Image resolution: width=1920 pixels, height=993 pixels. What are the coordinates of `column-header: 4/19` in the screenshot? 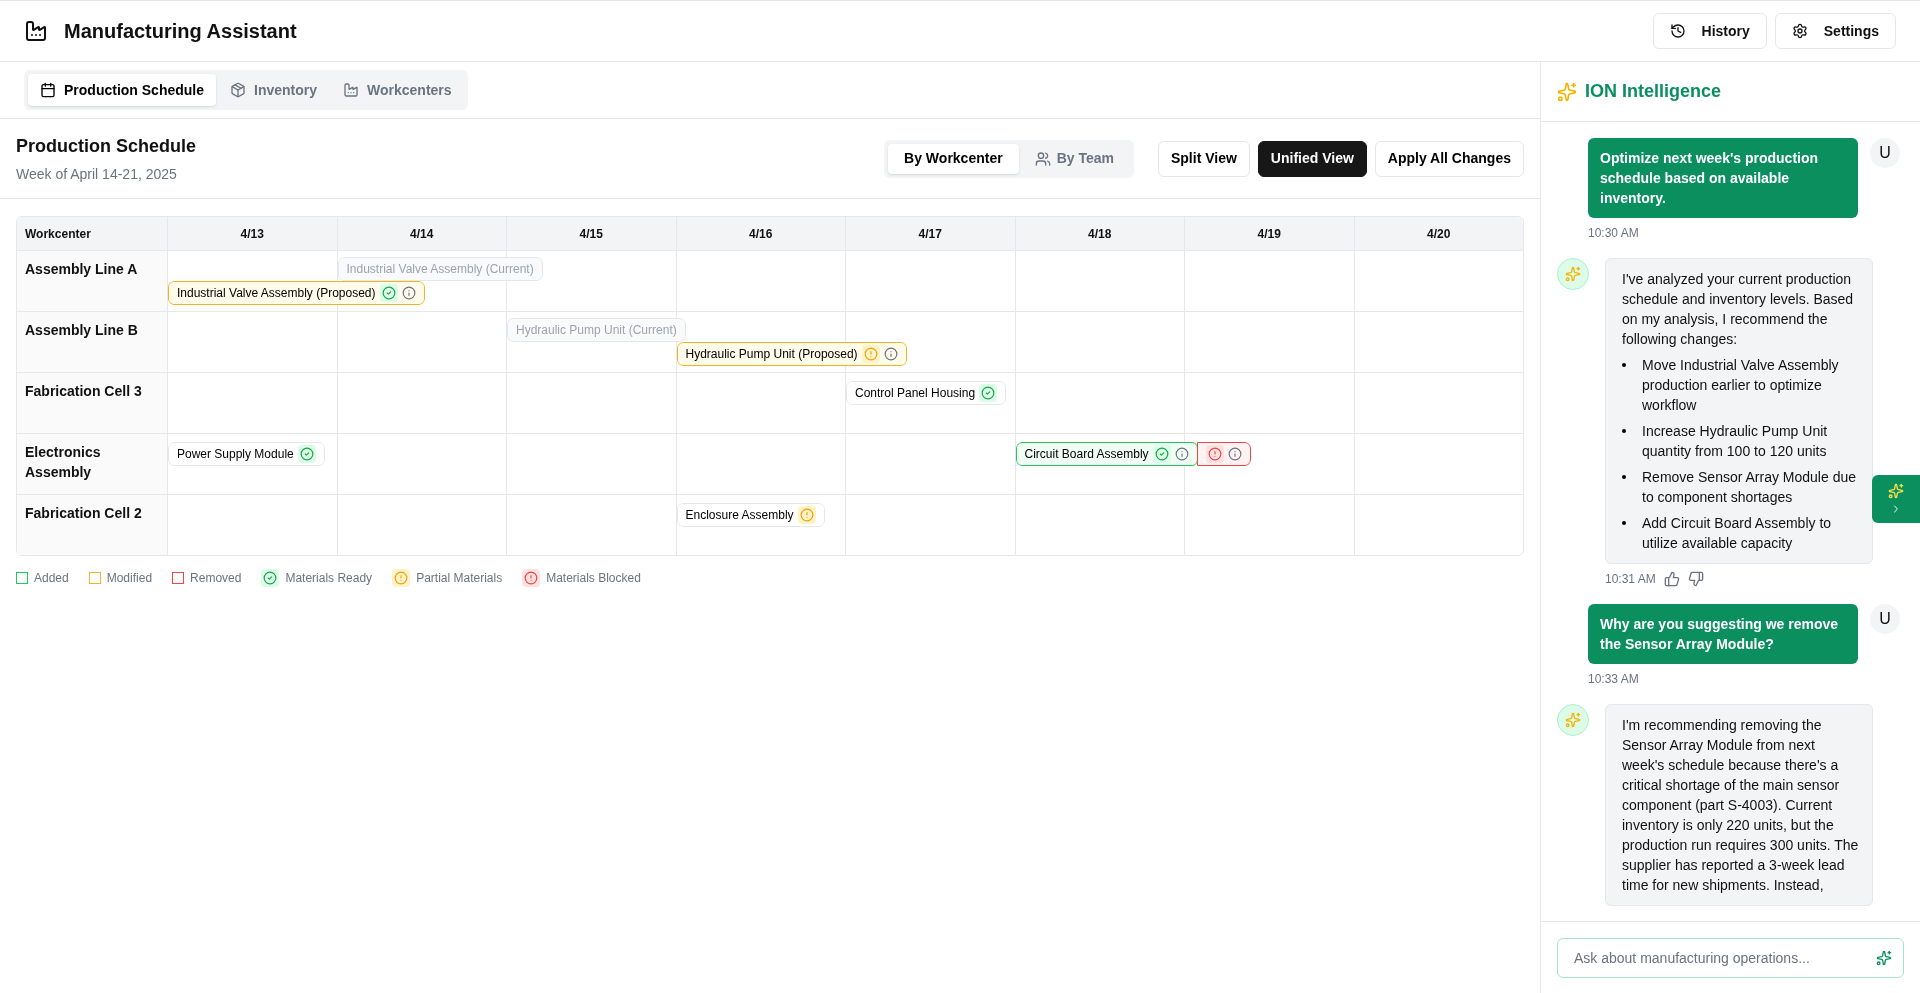 It's located at (1269, 233).